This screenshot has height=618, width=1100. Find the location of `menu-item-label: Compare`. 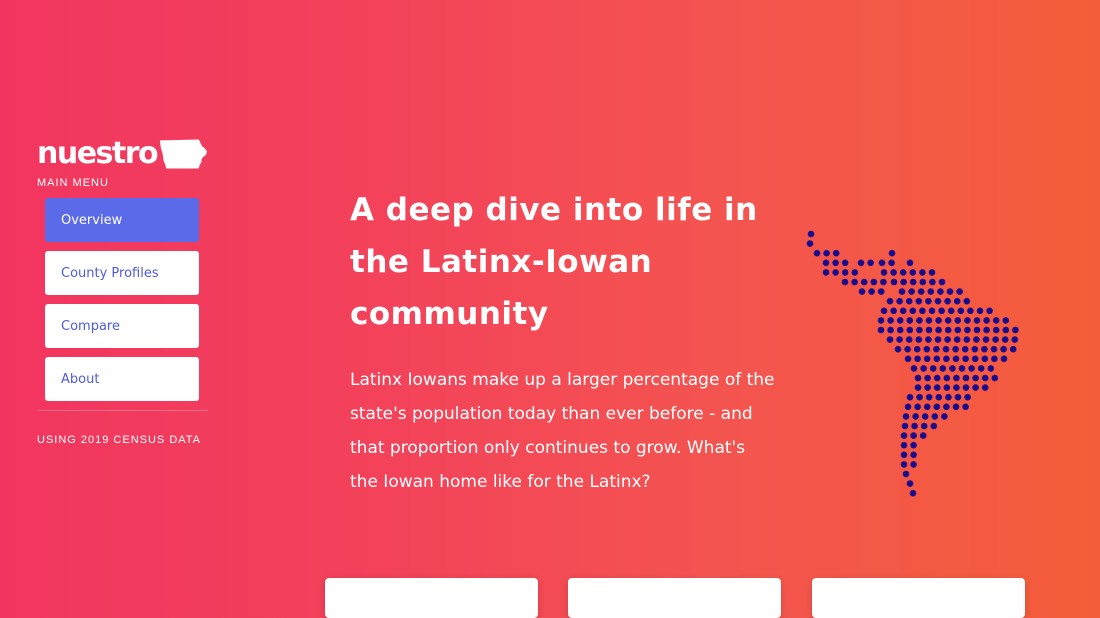

menu-item-label: Compare is located at coordinates (90, 326).